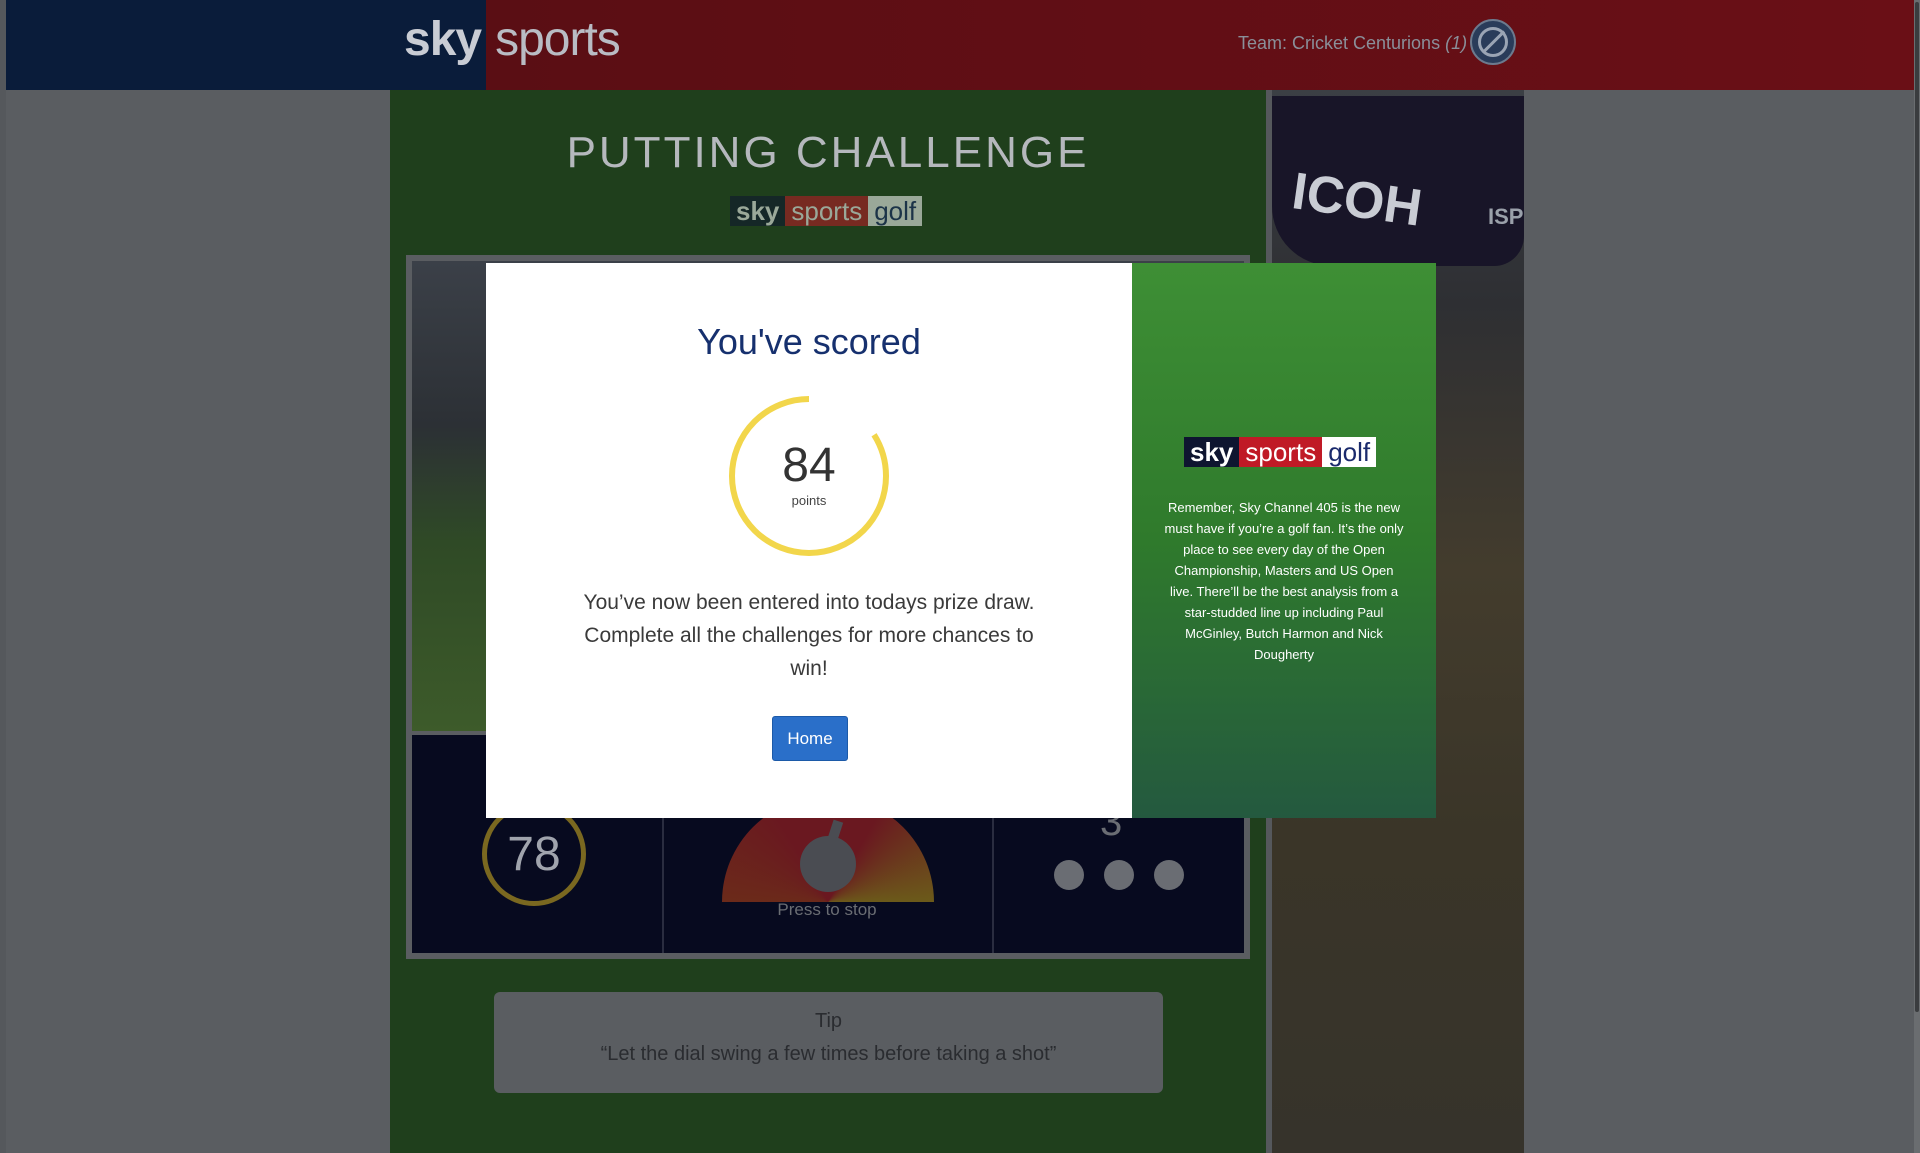  Describe the element at coordinates (1339, 43) in the screenshot. I see `team-name: Team: Cricket Centurions` at that location.